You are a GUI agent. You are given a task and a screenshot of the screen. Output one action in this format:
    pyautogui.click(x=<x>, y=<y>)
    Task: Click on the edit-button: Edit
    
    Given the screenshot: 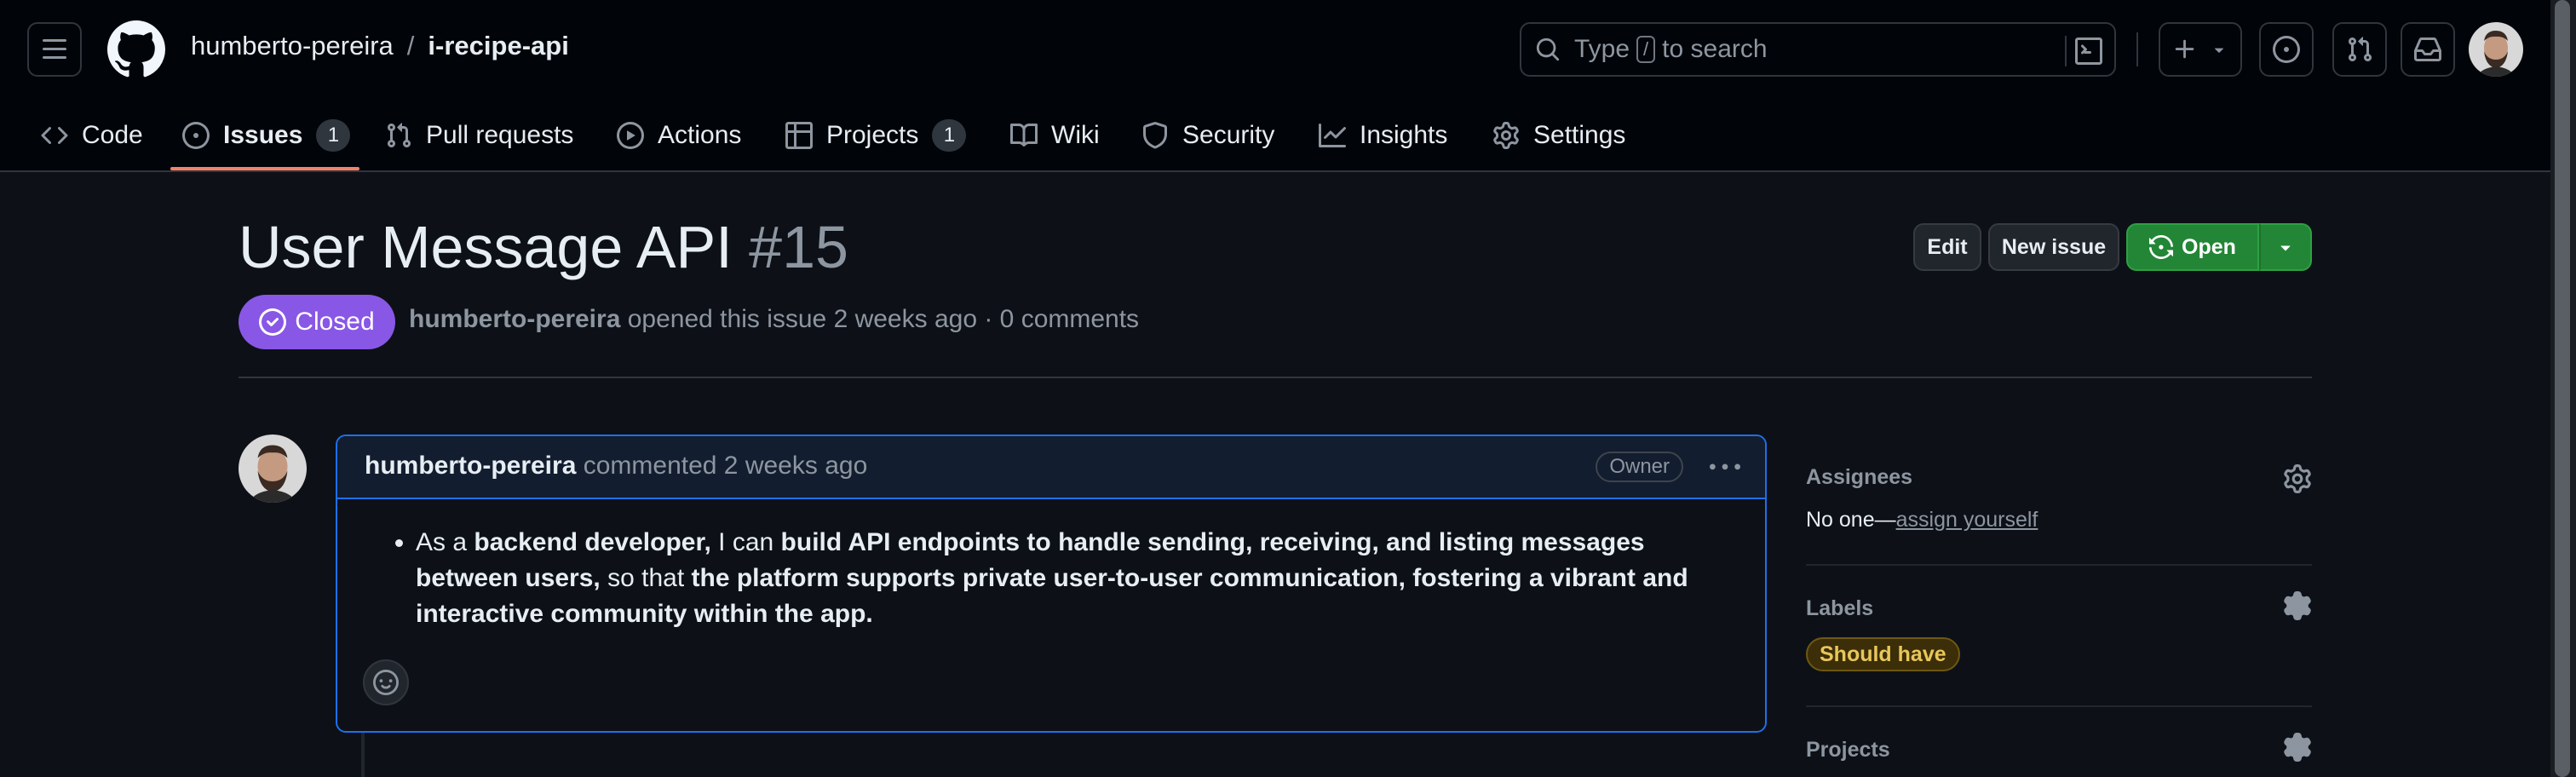 What is the action you would take?
    pyautogui.click(x=1947, y=247)
    